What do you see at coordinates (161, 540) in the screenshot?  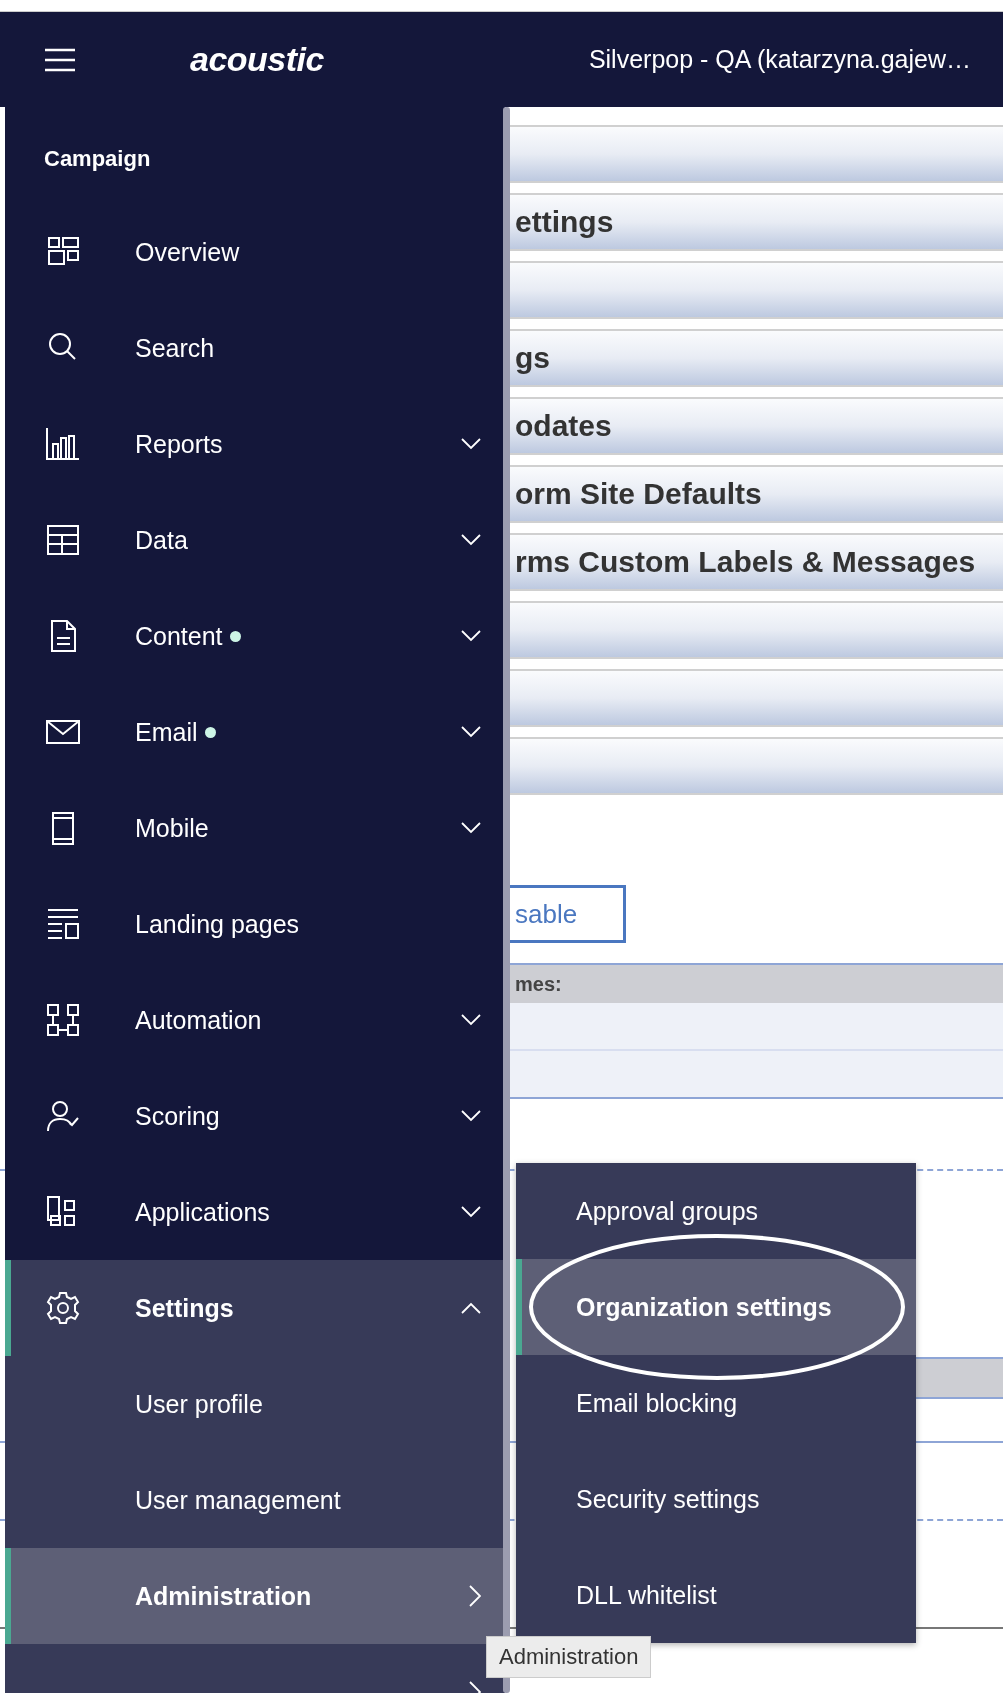 I see `nav-label: Data` at bounding box center [161, 540].